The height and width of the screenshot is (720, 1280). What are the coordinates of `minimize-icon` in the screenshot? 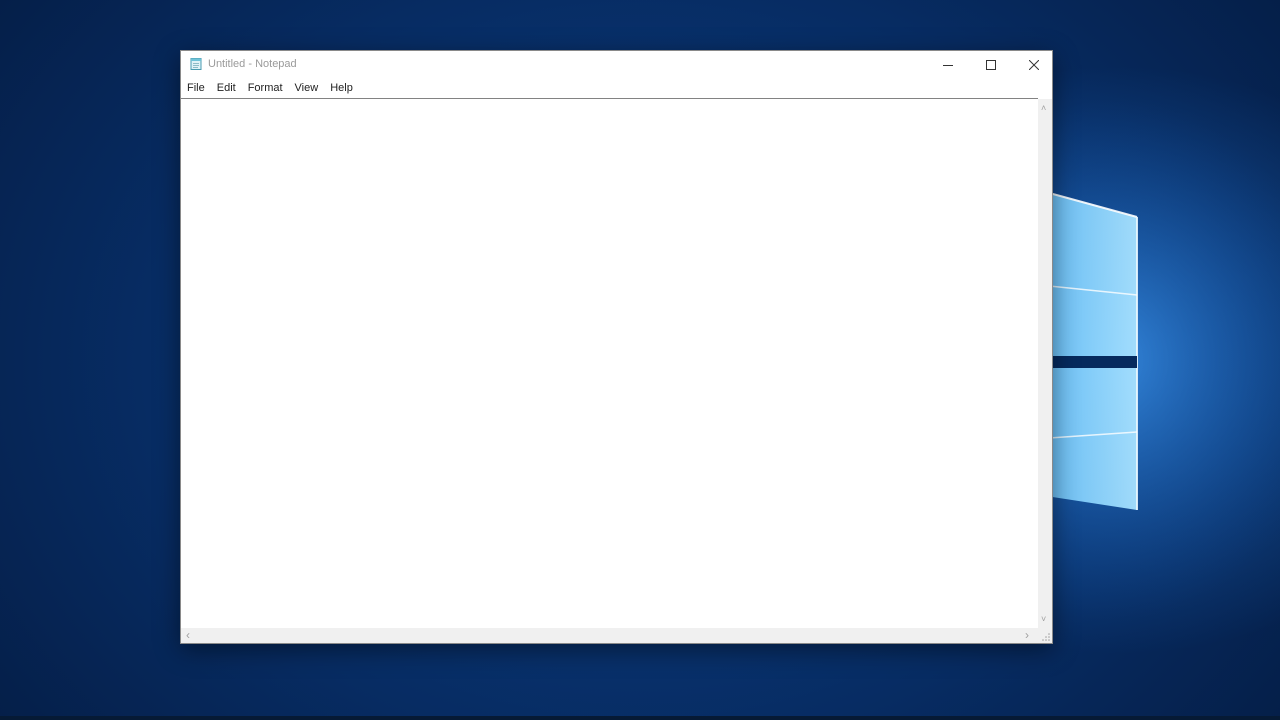 It's located at (947, 65).